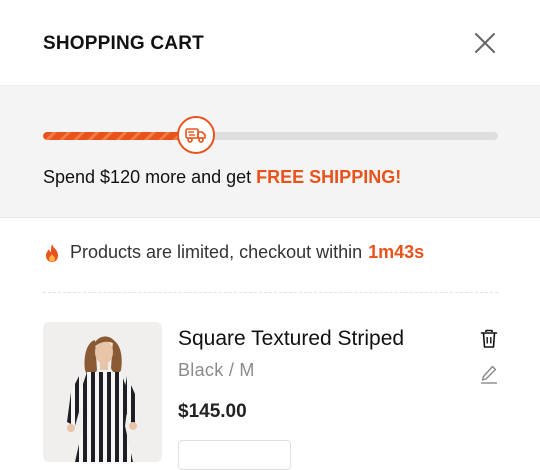 Image resolution: width=540 pixels, height=470 pixels. I want to click on fire-icon, so click(52, 252).